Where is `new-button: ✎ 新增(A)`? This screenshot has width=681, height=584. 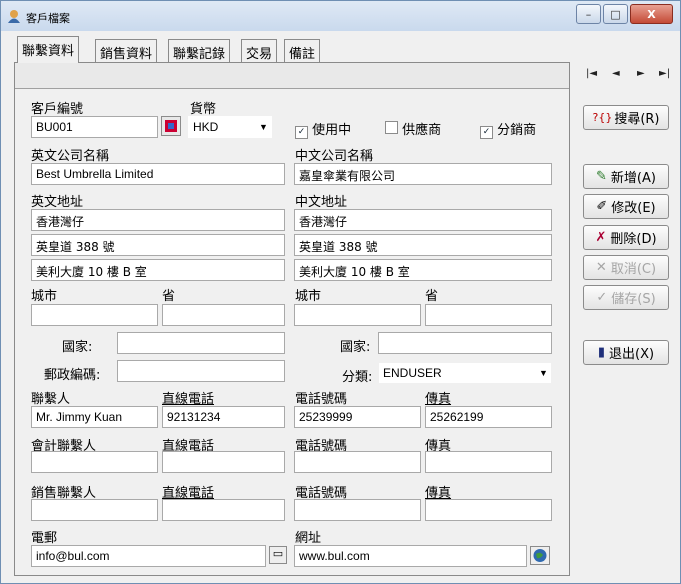 new-button: ✎ 新增(A) is located at coordinates (626, 176).